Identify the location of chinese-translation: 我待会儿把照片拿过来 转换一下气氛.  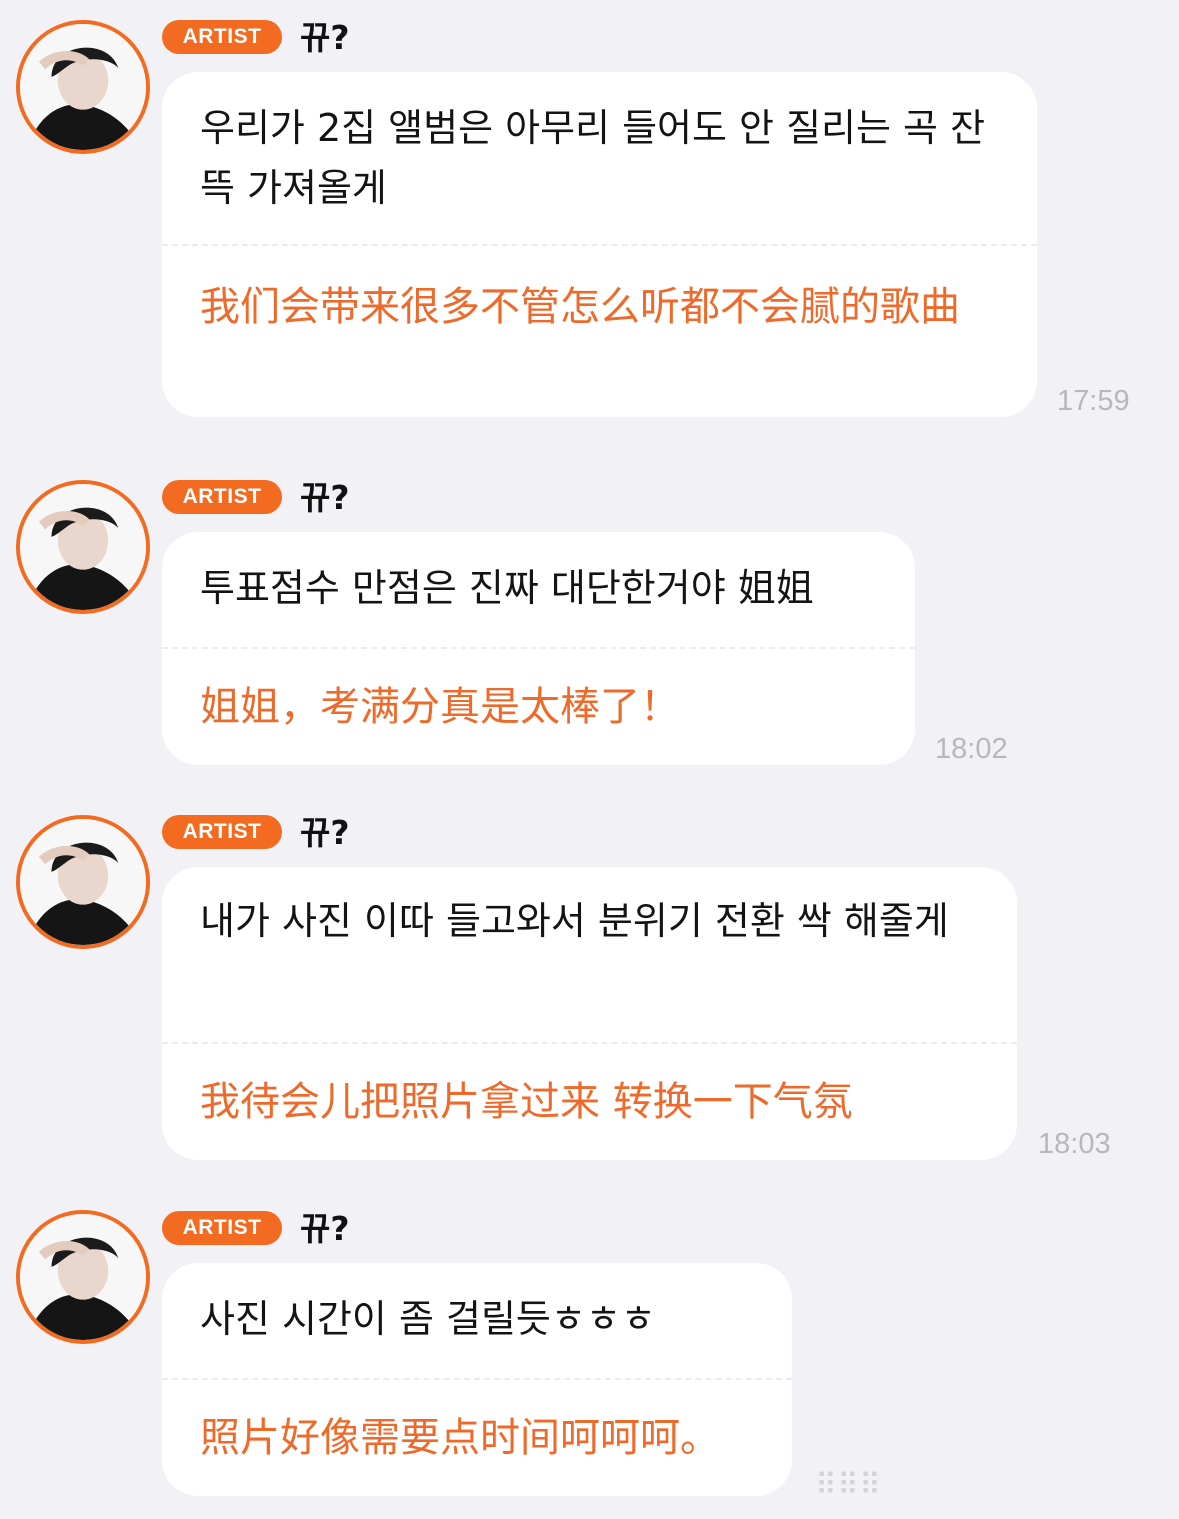
(526, 1102).